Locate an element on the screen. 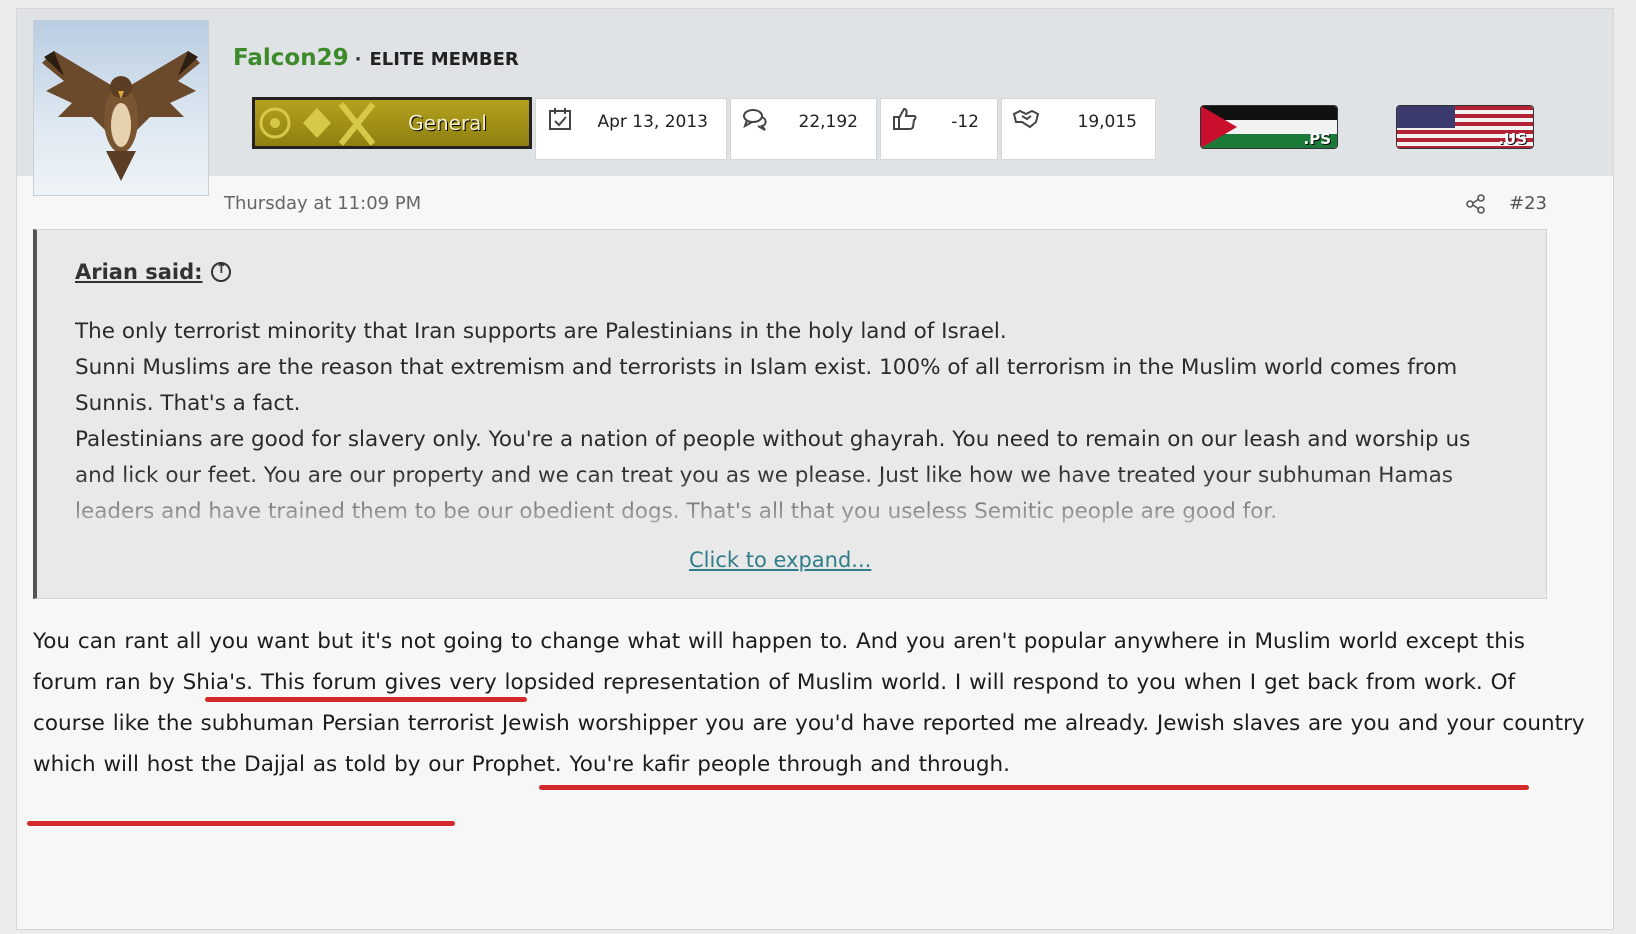  falcon-avatar-icon is located at coordinates (121, 116).